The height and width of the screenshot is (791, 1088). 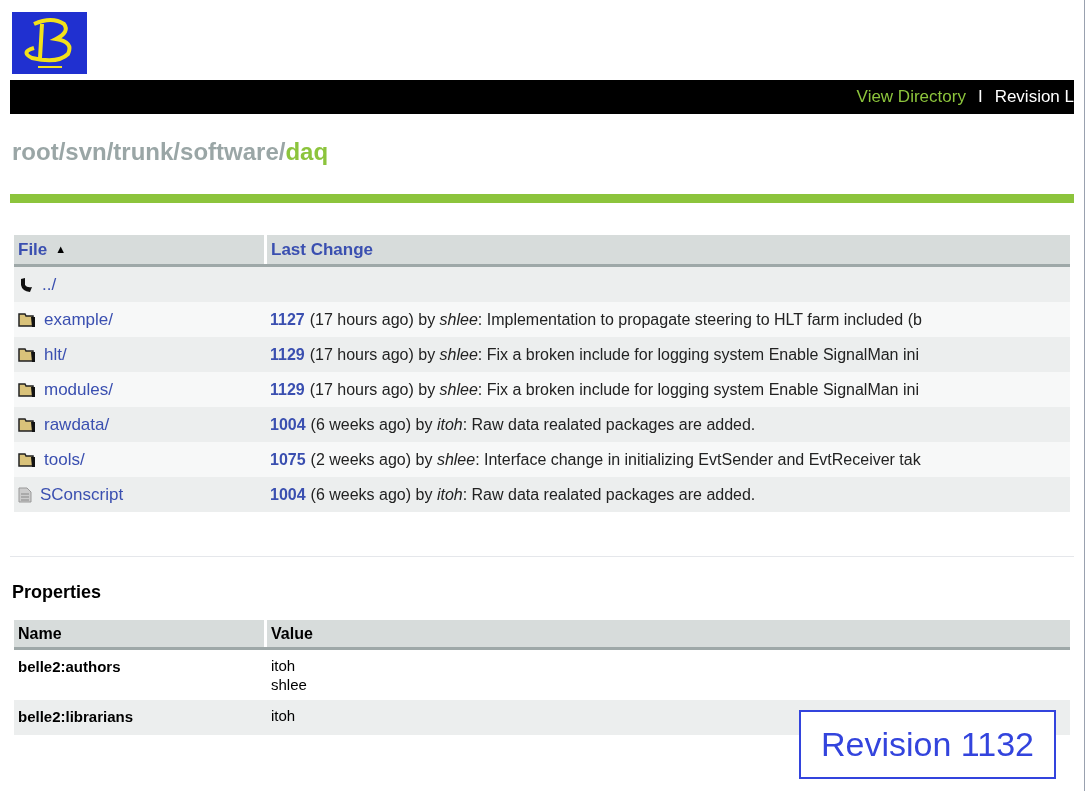 I want to click on property-name: belle2:librarians, so click(x=76, y=717).